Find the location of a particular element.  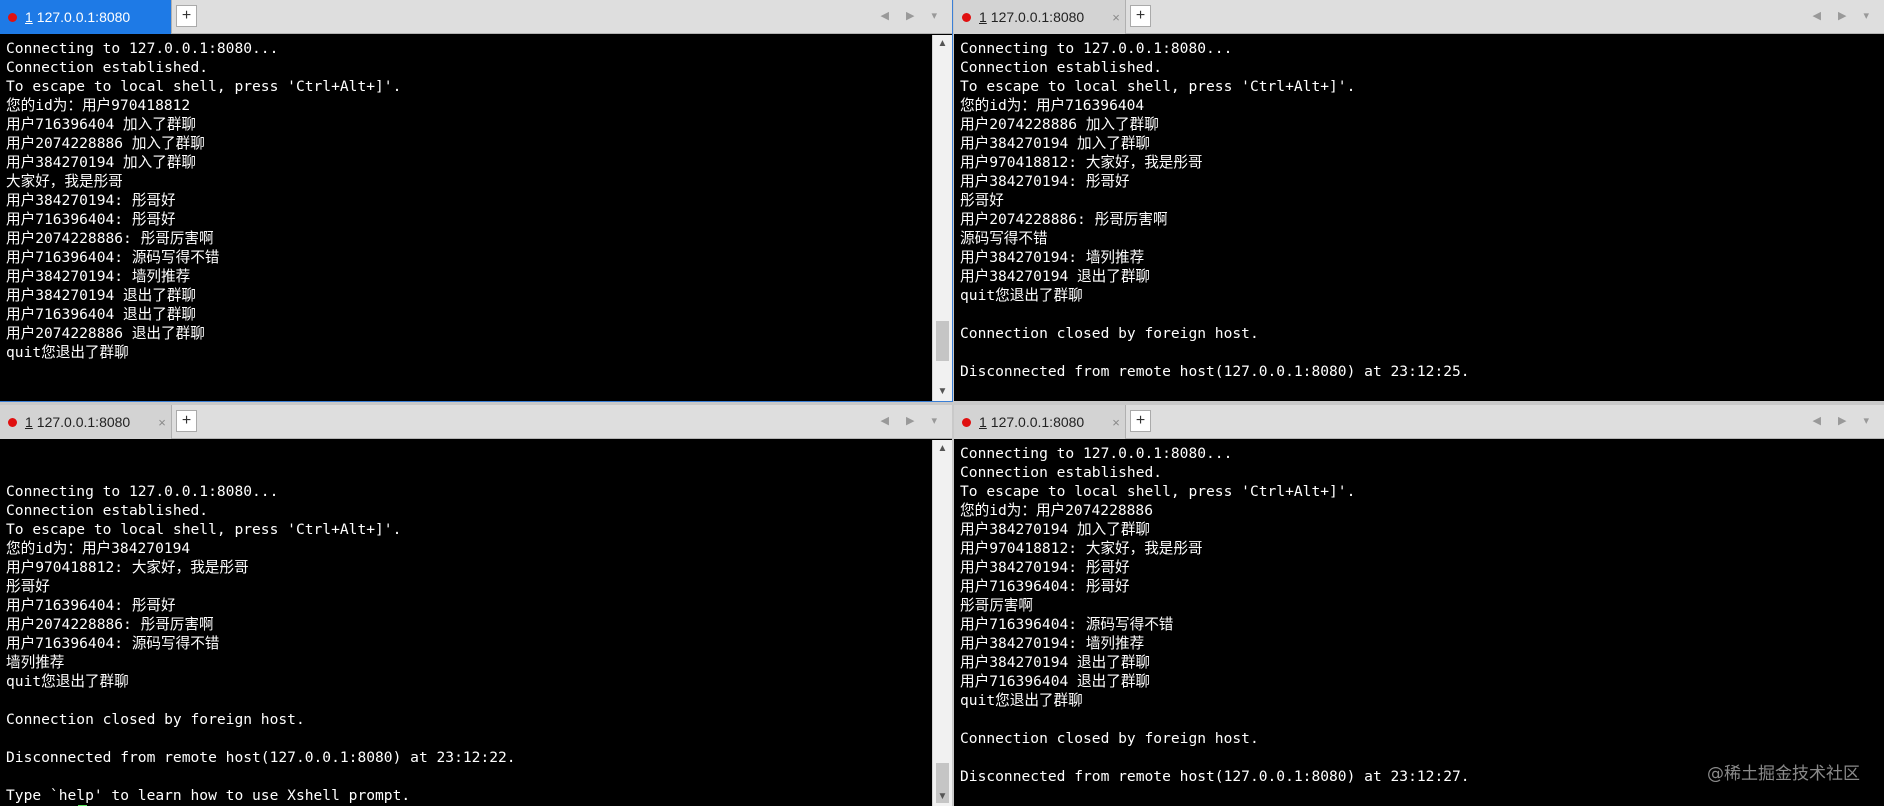

terminal-line: 您的id为：用户970418812 is located at coordinates (98, 105).